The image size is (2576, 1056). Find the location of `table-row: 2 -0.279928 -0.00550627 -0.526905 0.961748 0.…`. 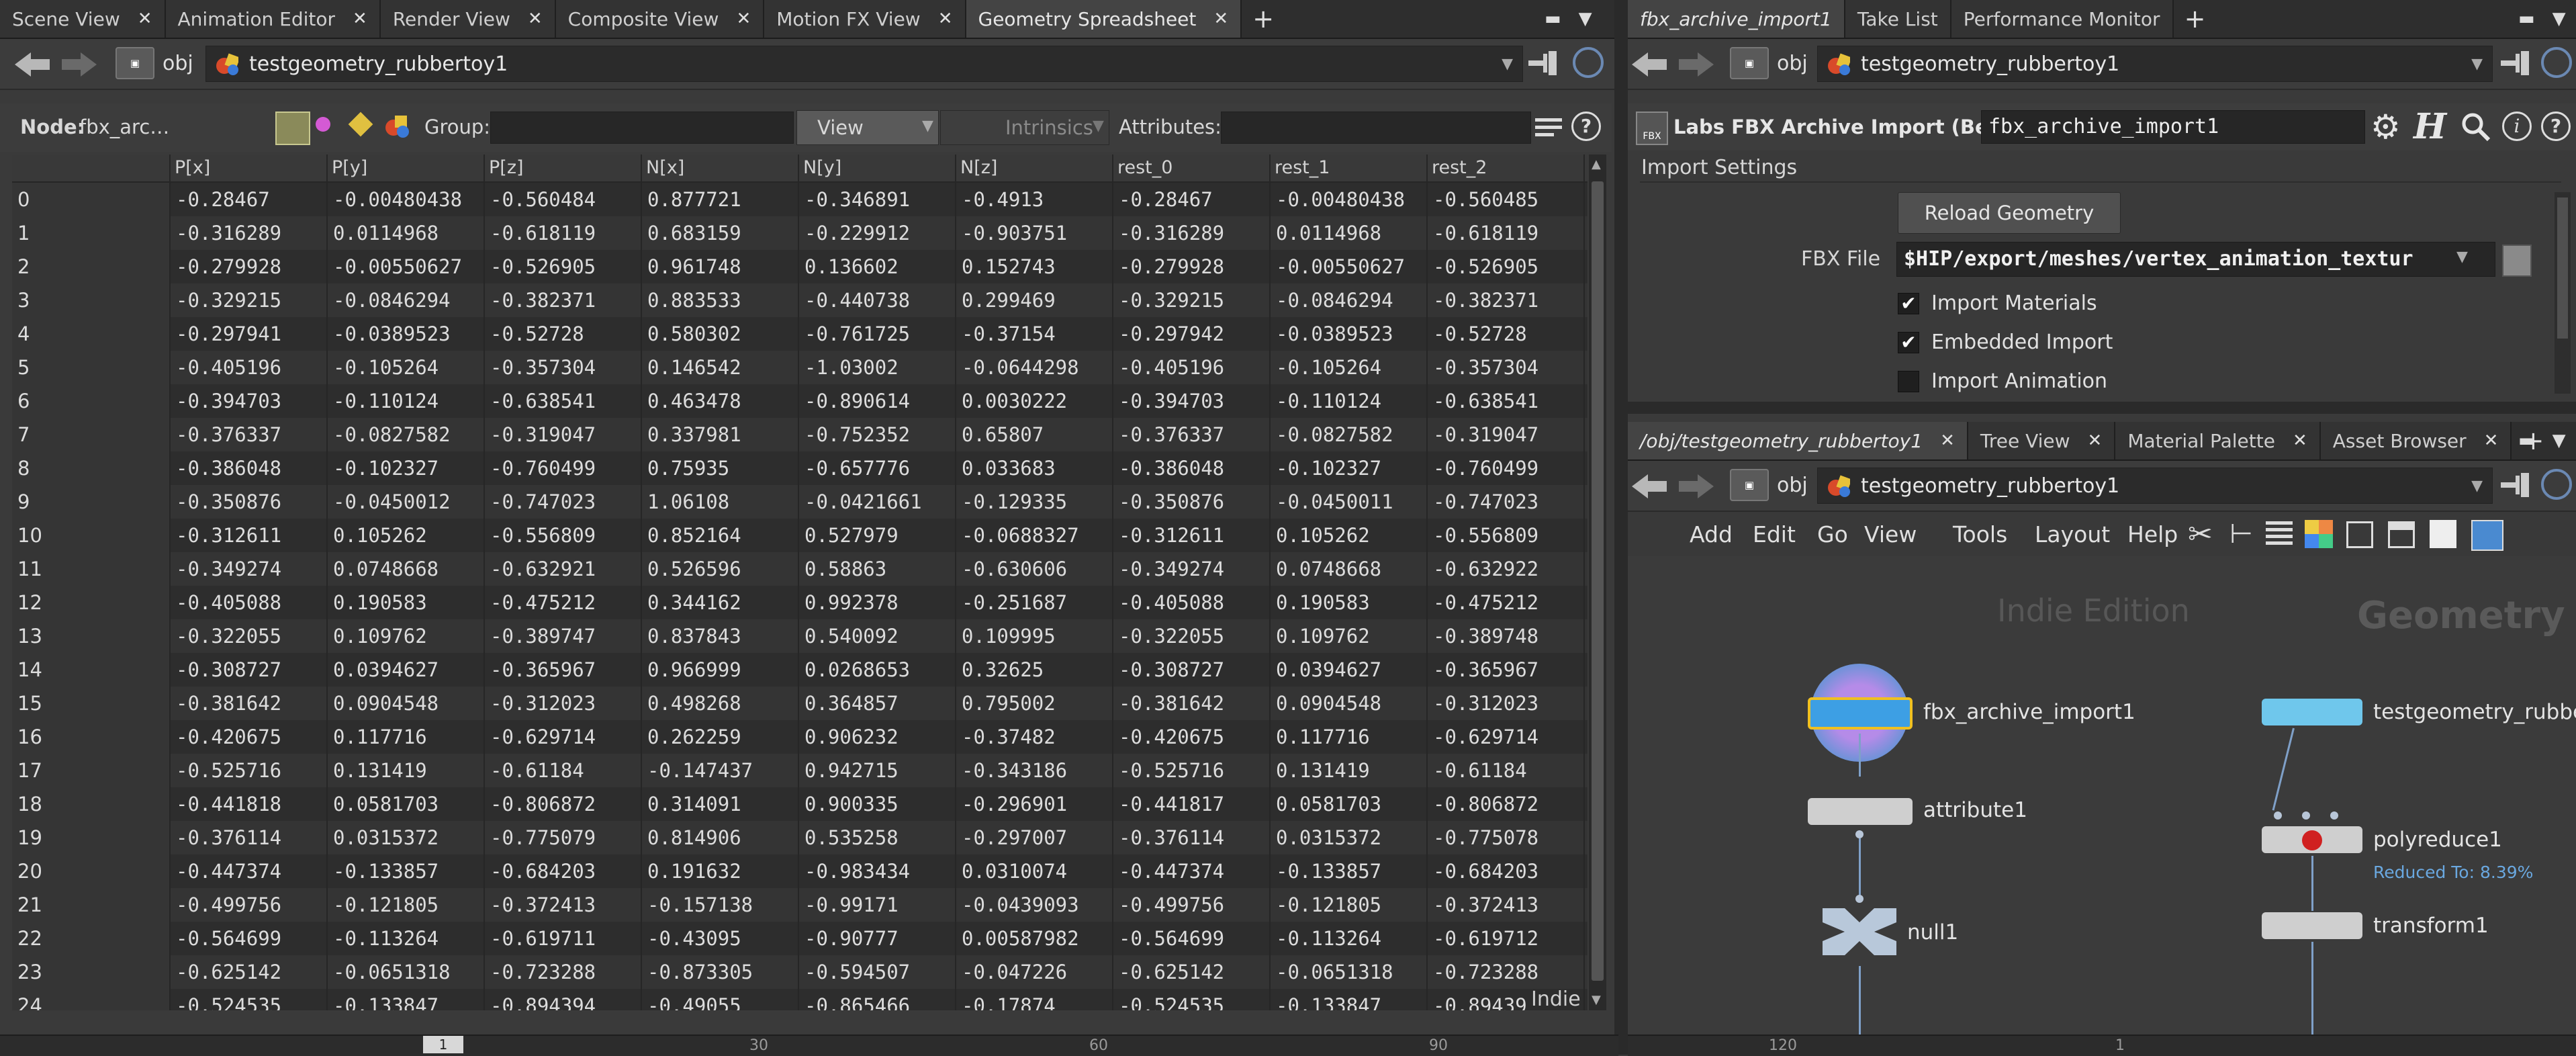

table-row: 2 -0.279928 -0.00550627 -0.526905 0.961748 0.… is located at coordinates (800, 266).